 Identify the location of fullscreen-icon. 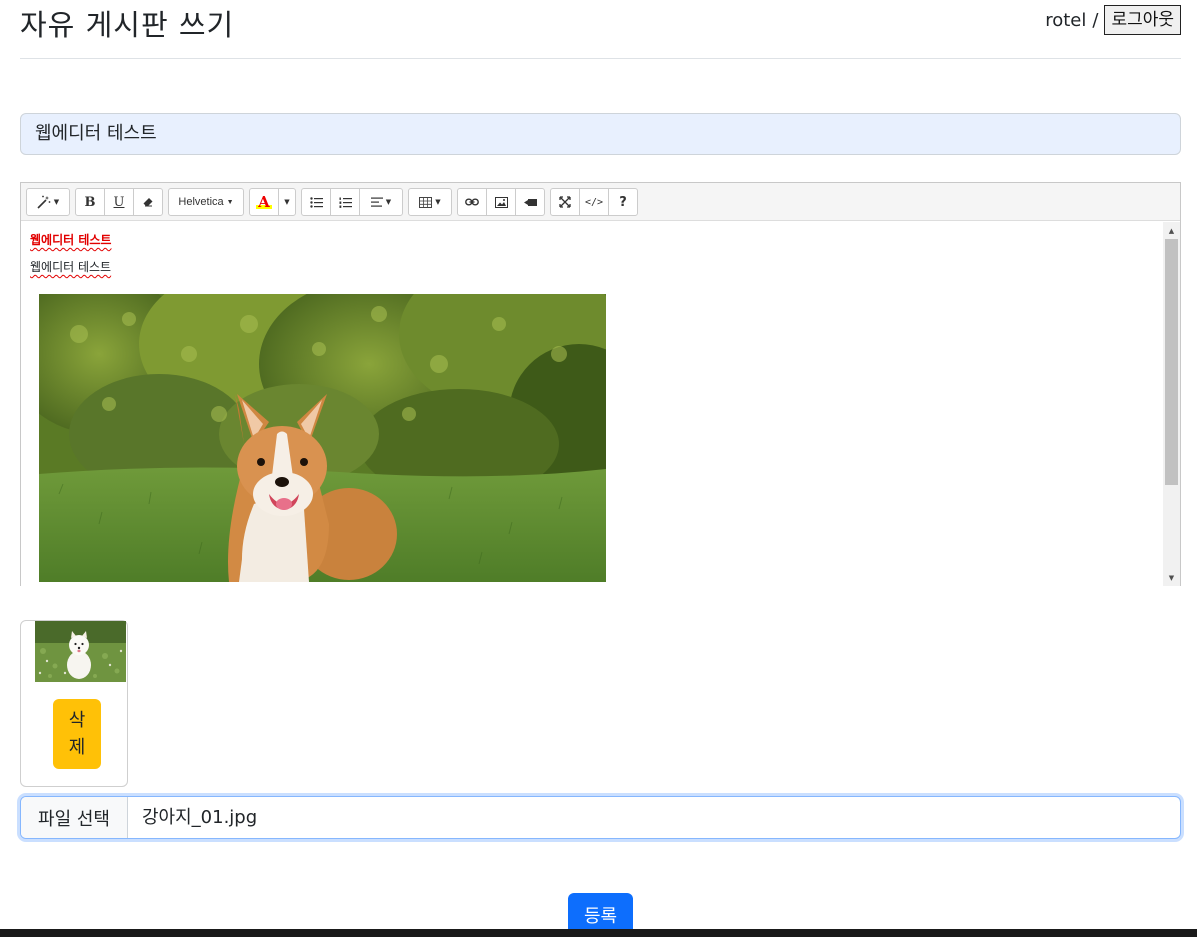
(565, 202).